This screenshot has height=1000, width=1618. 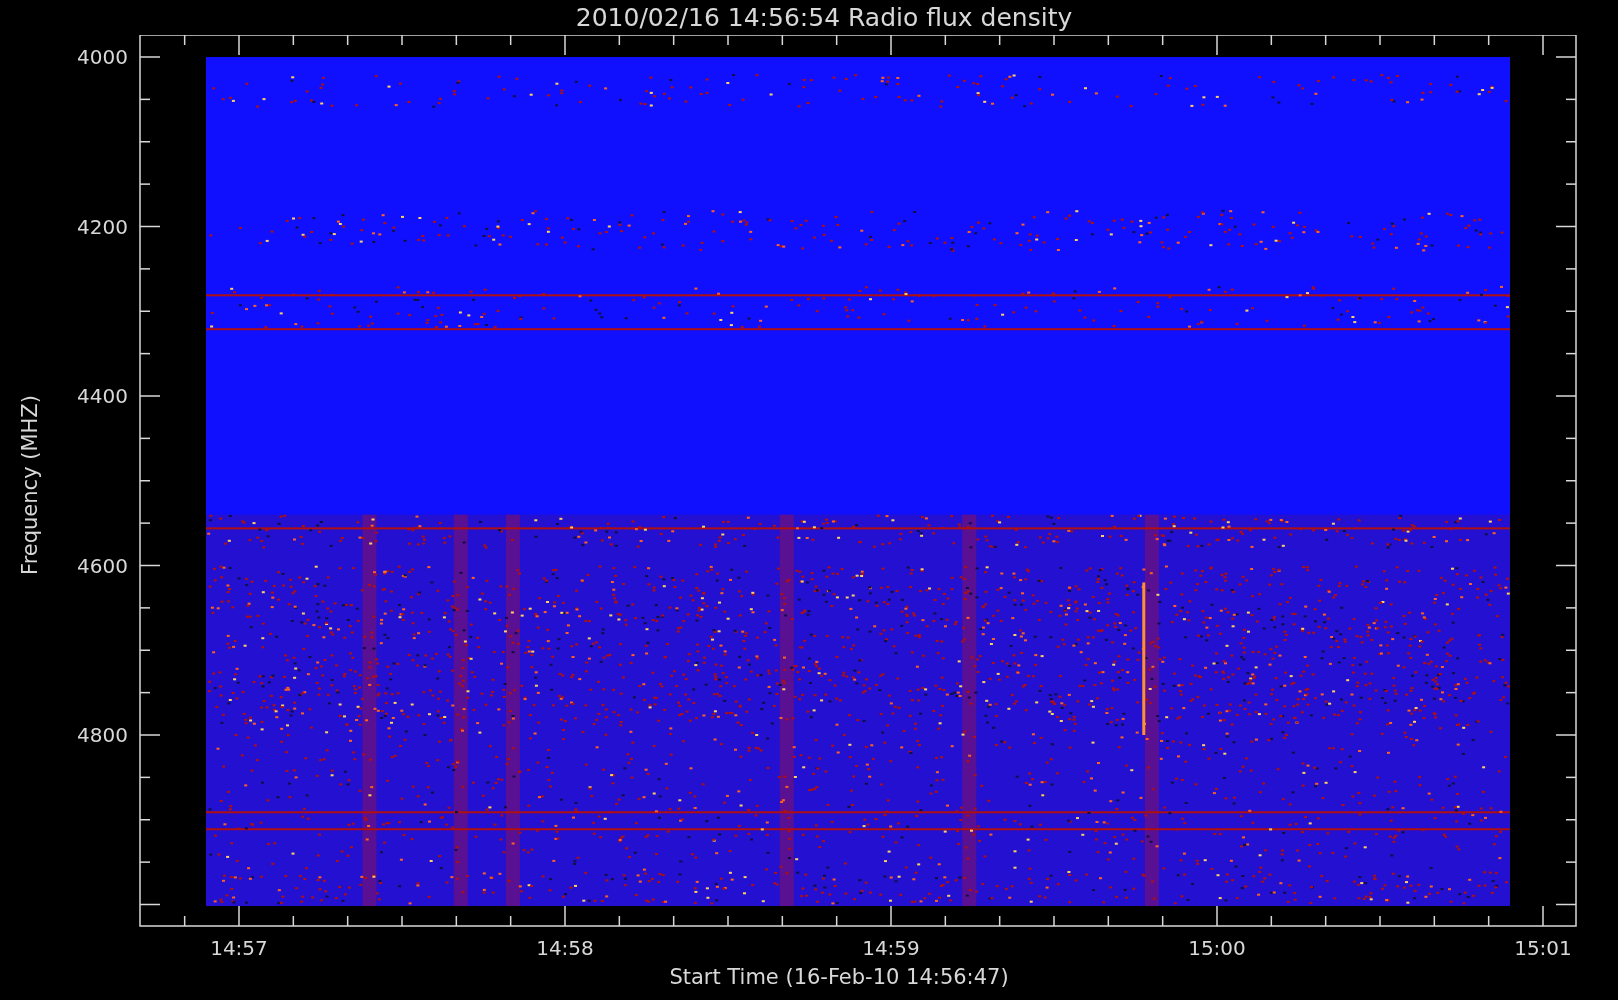 What do you see at coordinates (839, 977) in the screenshot?
I see `x-axis-label: Start Time (16-Feb-10 14:56:47)` at bounding box center [839, 977].